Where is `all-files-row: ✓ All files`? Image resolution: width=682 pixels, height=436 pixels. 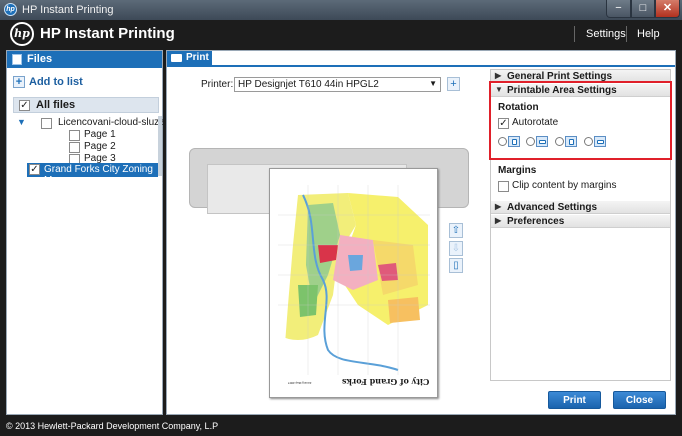 all-files-row: ✓ All files is located at coordinates (86, 105).